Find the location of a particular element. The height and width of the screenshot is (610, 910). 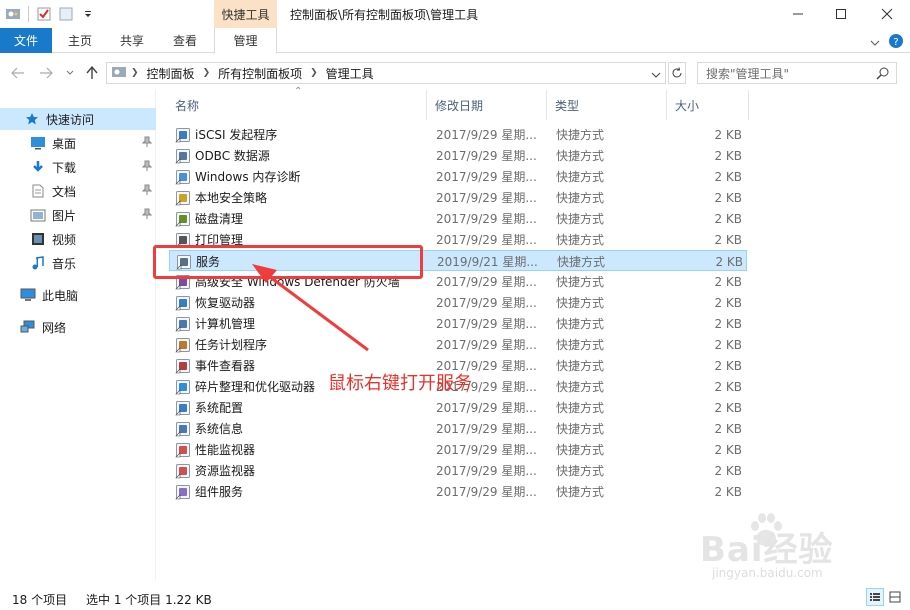

table-row: 组件服务 2017/9/29 星期... 快捷方式 2 KB is located at coordinates (458, 491).